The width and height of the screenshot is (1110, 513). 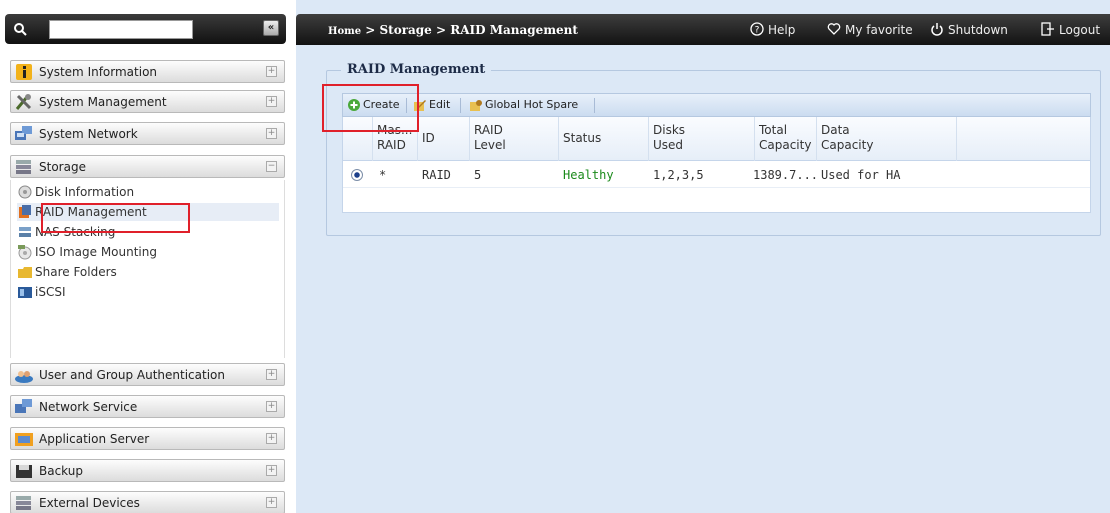 I want to click on sidebar-category-label: System Management, so click(x=103, y=102).